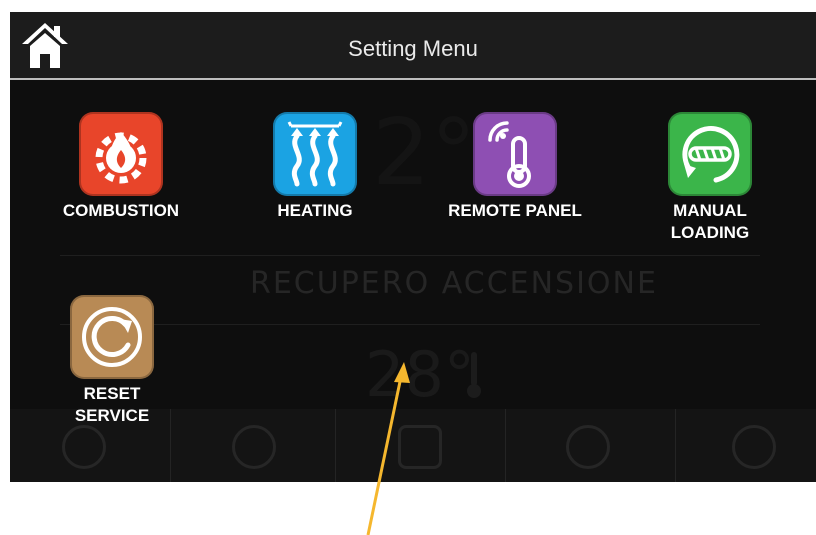 The image size is (816, 535). What do you see at coordinates (112, 337) in the screenshot?
I see `reset-cycle-icon` at bounding box center [112, 337].